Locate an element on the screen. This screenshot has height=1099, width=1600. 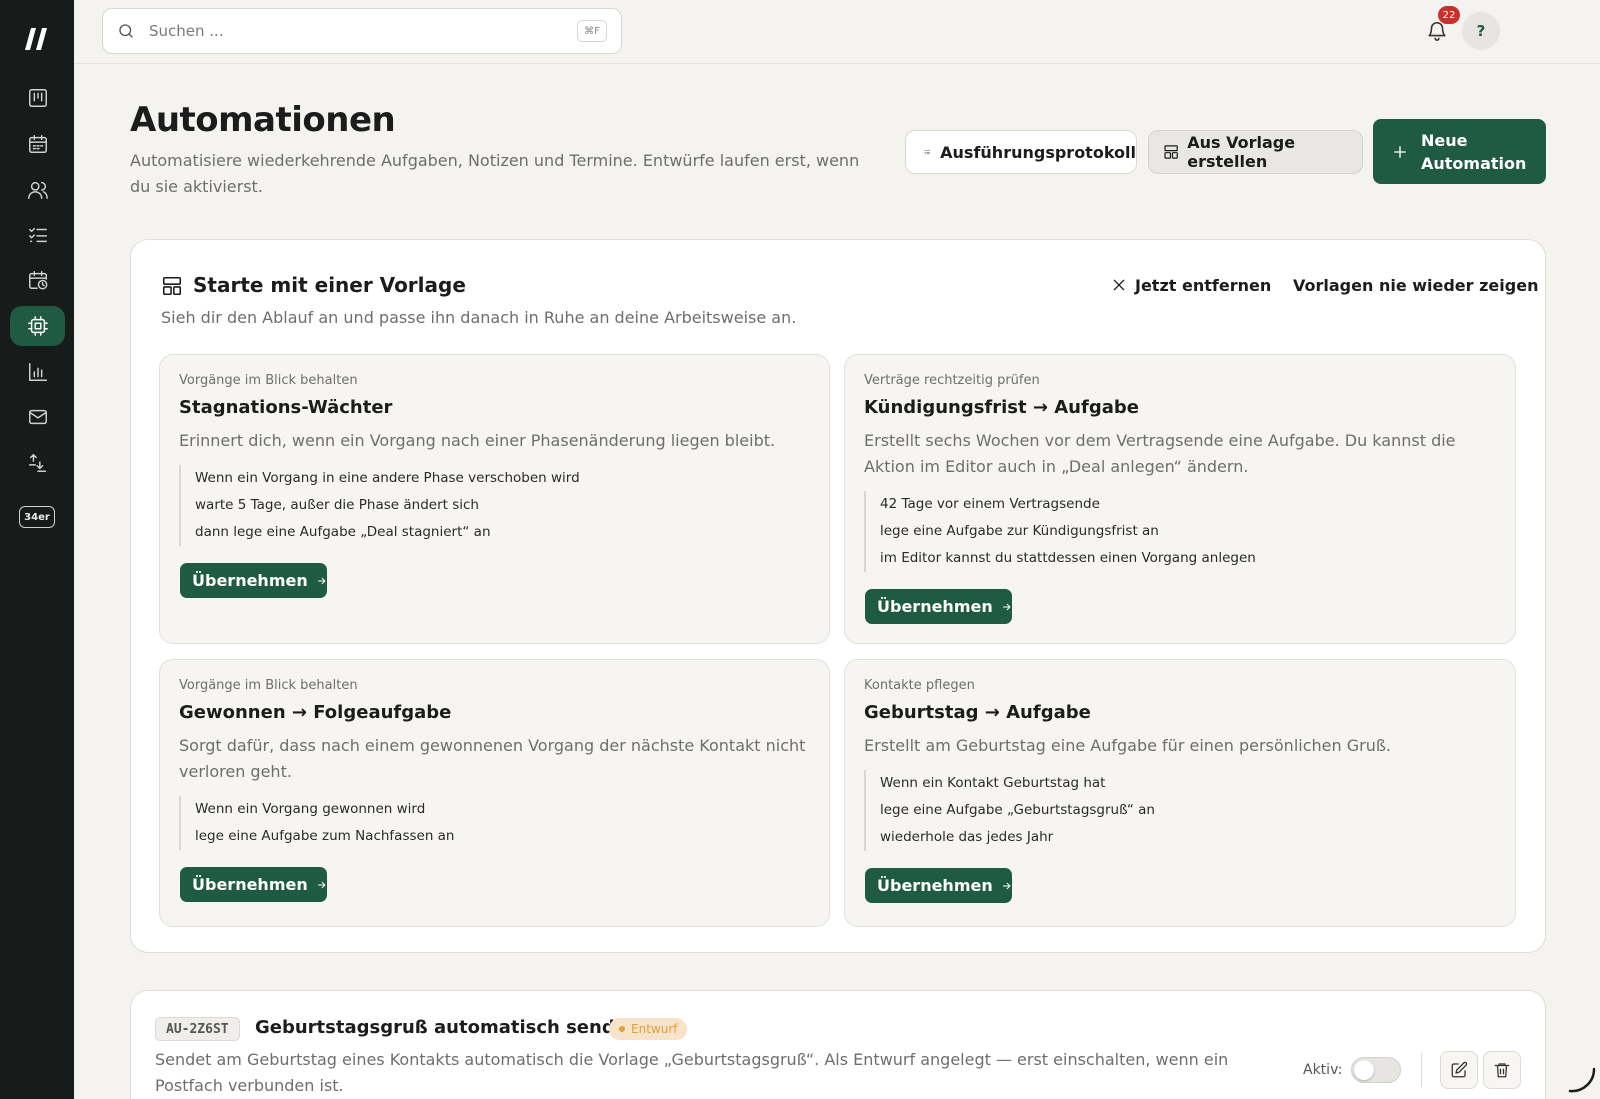
loading-spinner-icon is located at coordinates (1582, 1080).